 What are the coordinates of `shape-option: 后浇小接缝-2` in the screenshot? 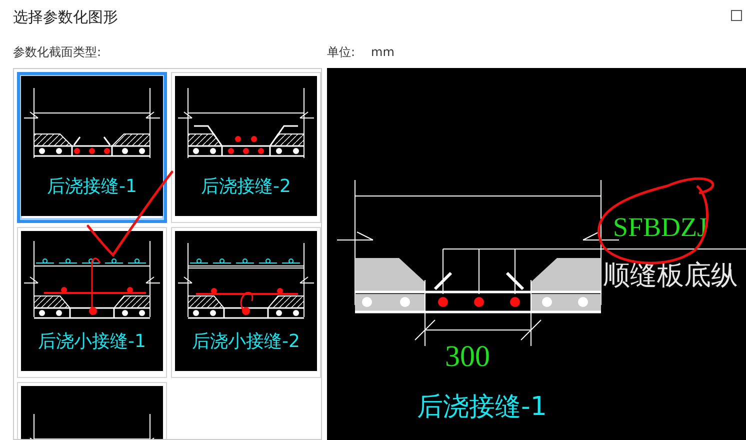 It's located at (246, 302).